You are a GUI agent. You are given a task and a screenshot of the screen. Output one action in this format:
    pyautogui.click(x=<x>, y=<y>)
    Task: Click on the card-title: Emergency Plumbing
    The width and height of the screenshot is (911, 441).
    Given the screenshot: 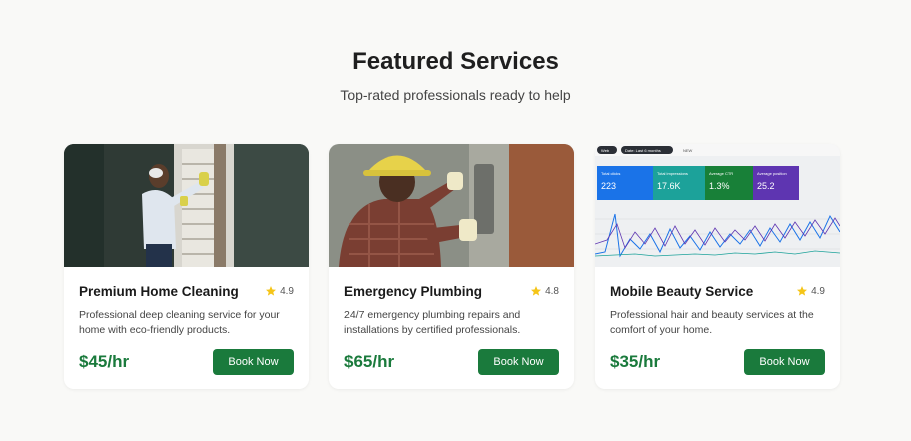 What is the action you would take?
    pyautogui.click(x=413, y=291)
    